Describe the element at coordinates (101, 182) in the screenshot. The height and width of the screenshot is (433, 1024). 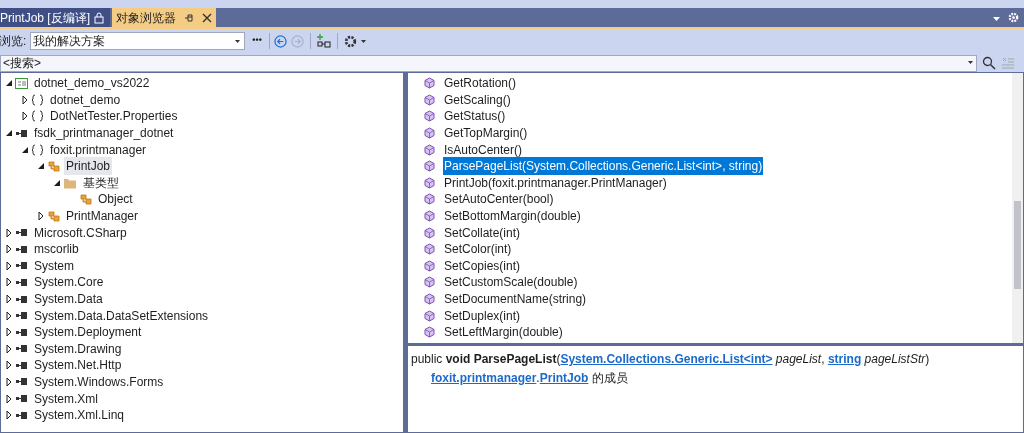
I see `tree-item: 基类型` at that location.